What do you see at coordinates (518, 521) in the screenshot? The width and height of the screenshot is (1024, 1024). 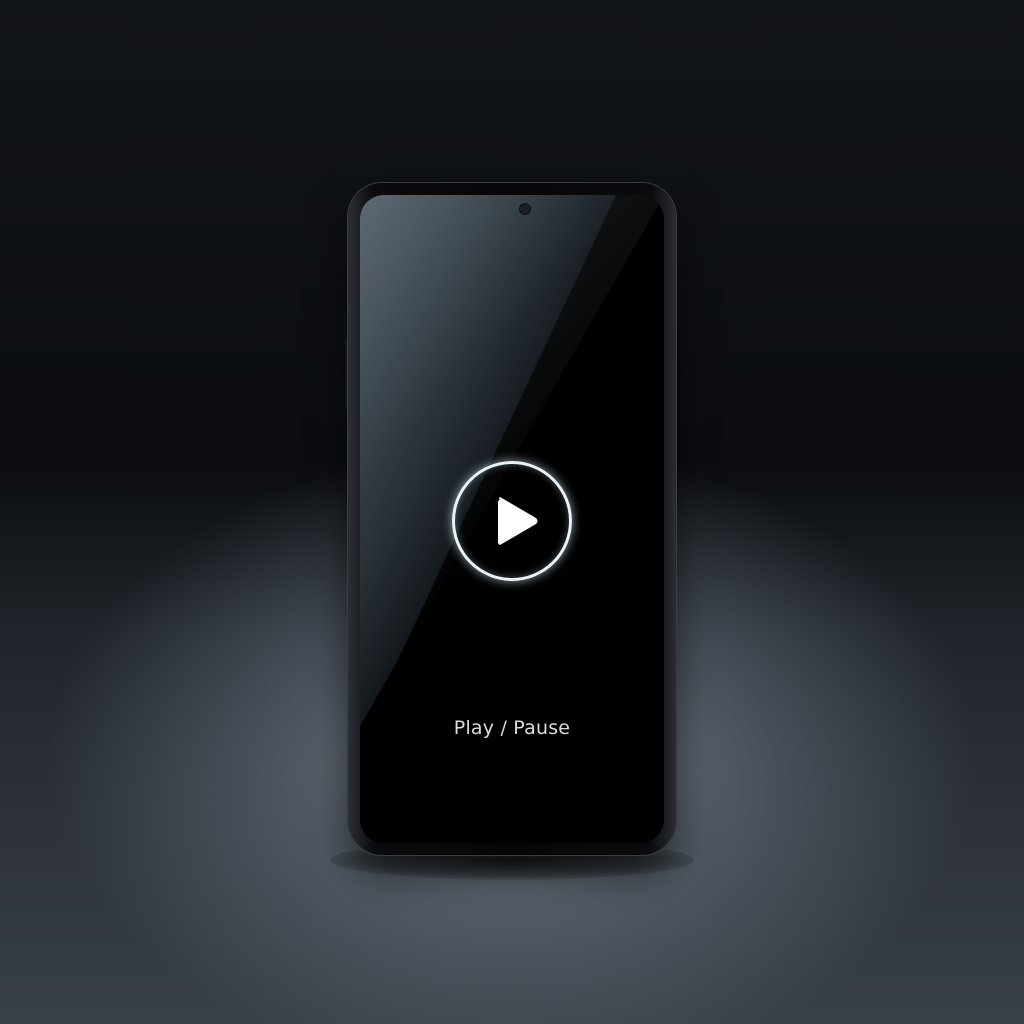 I see `play-icon` at bounding box center [518, 521].